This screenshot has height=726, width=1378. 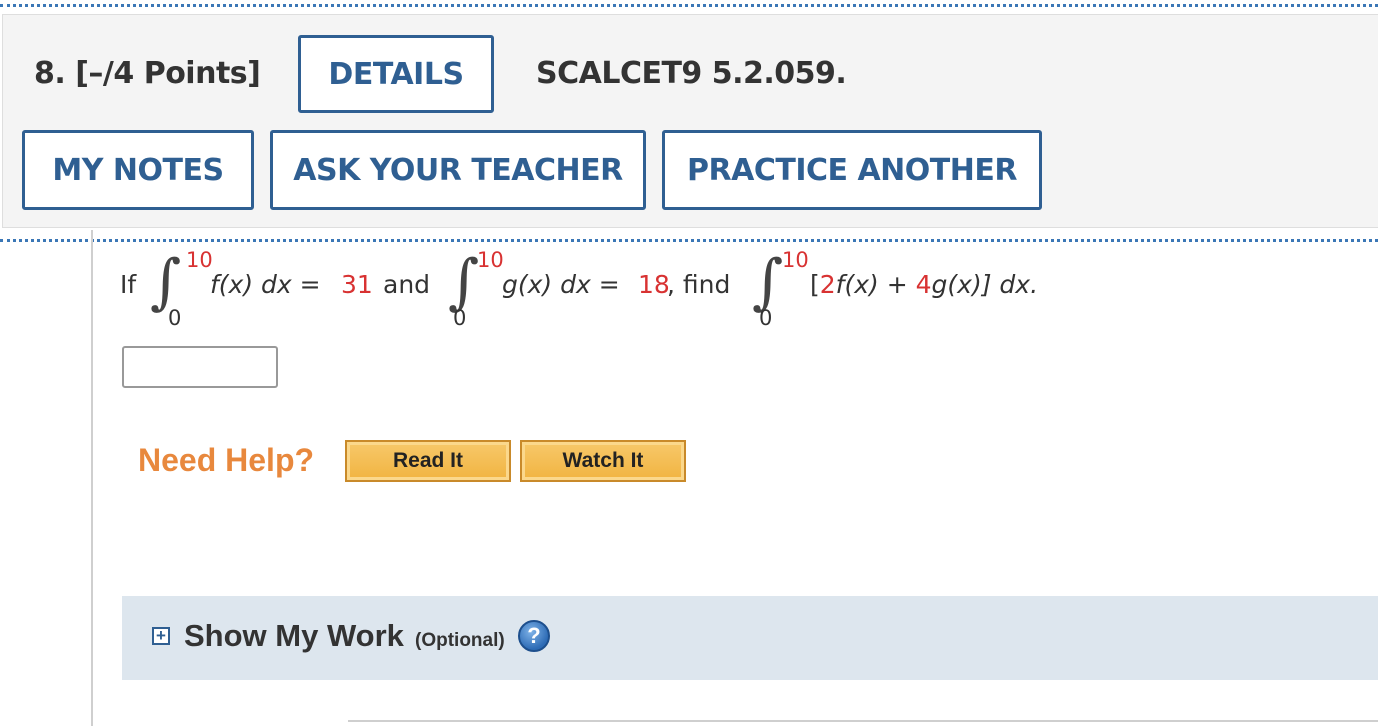 I want to click on optional-label: (Optional), so click(x=460, y=640).